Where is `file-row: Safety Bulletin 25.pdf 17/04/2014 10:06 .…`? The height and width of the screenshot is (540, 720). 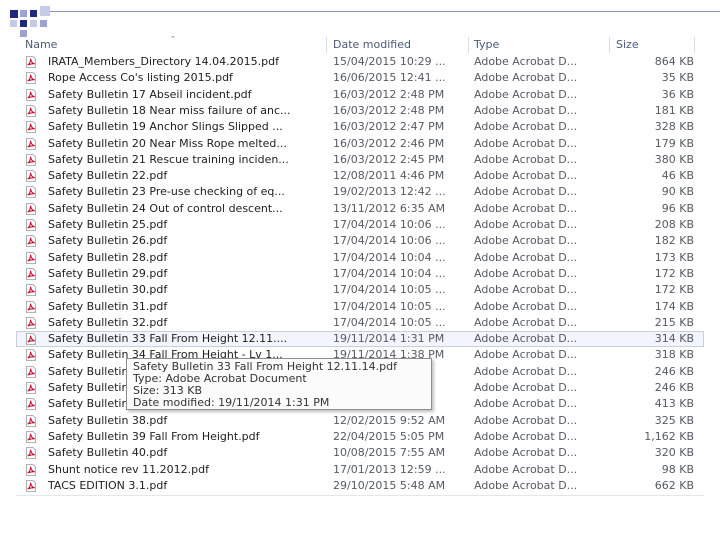 file-row: Safety Bulletin 25.pdf 17/04/2014 10:06 .… is located at coordinates (360, 225).